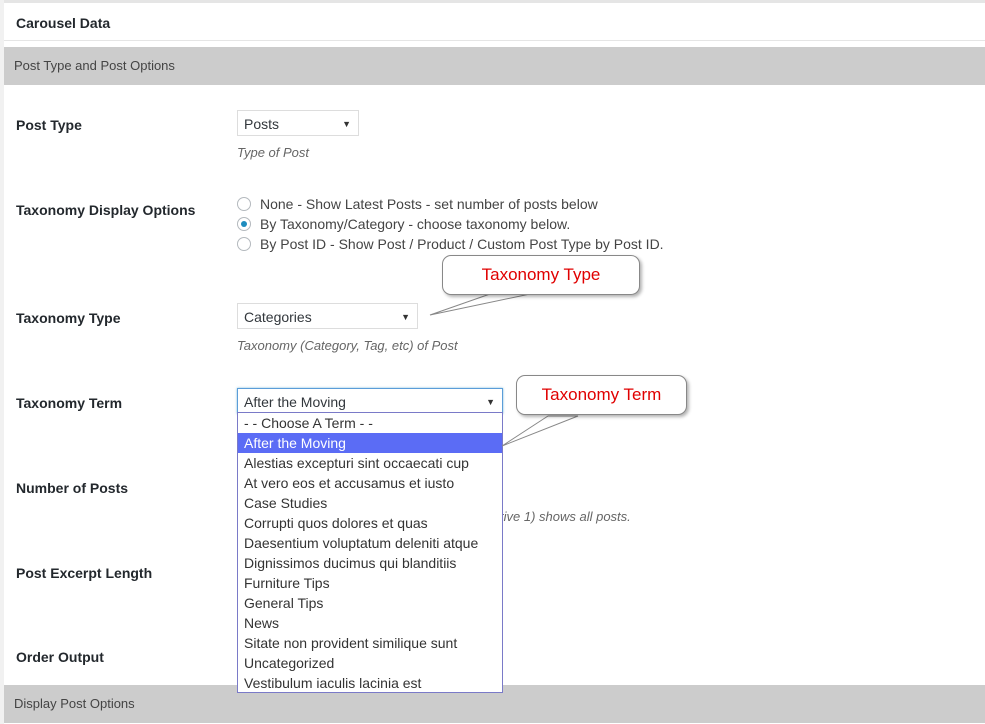 Image resolution: width=985 pixels, height=724 pixels. I want to click on taxonomy-type-description: Taxonomy (Category, Tag, etc) of Post, so click(347, 345).